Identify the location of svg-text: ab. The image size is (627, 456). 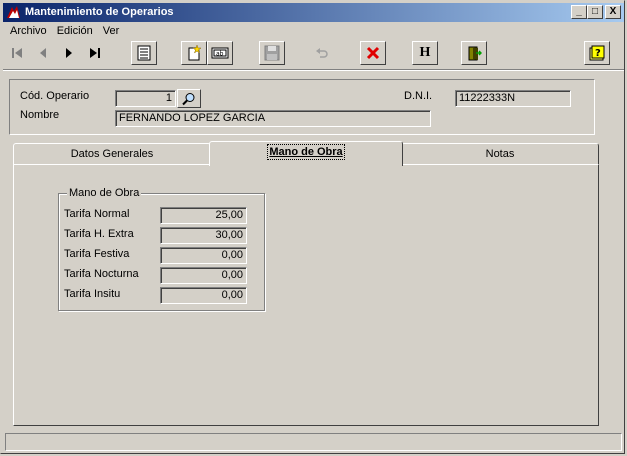
(220, 54).